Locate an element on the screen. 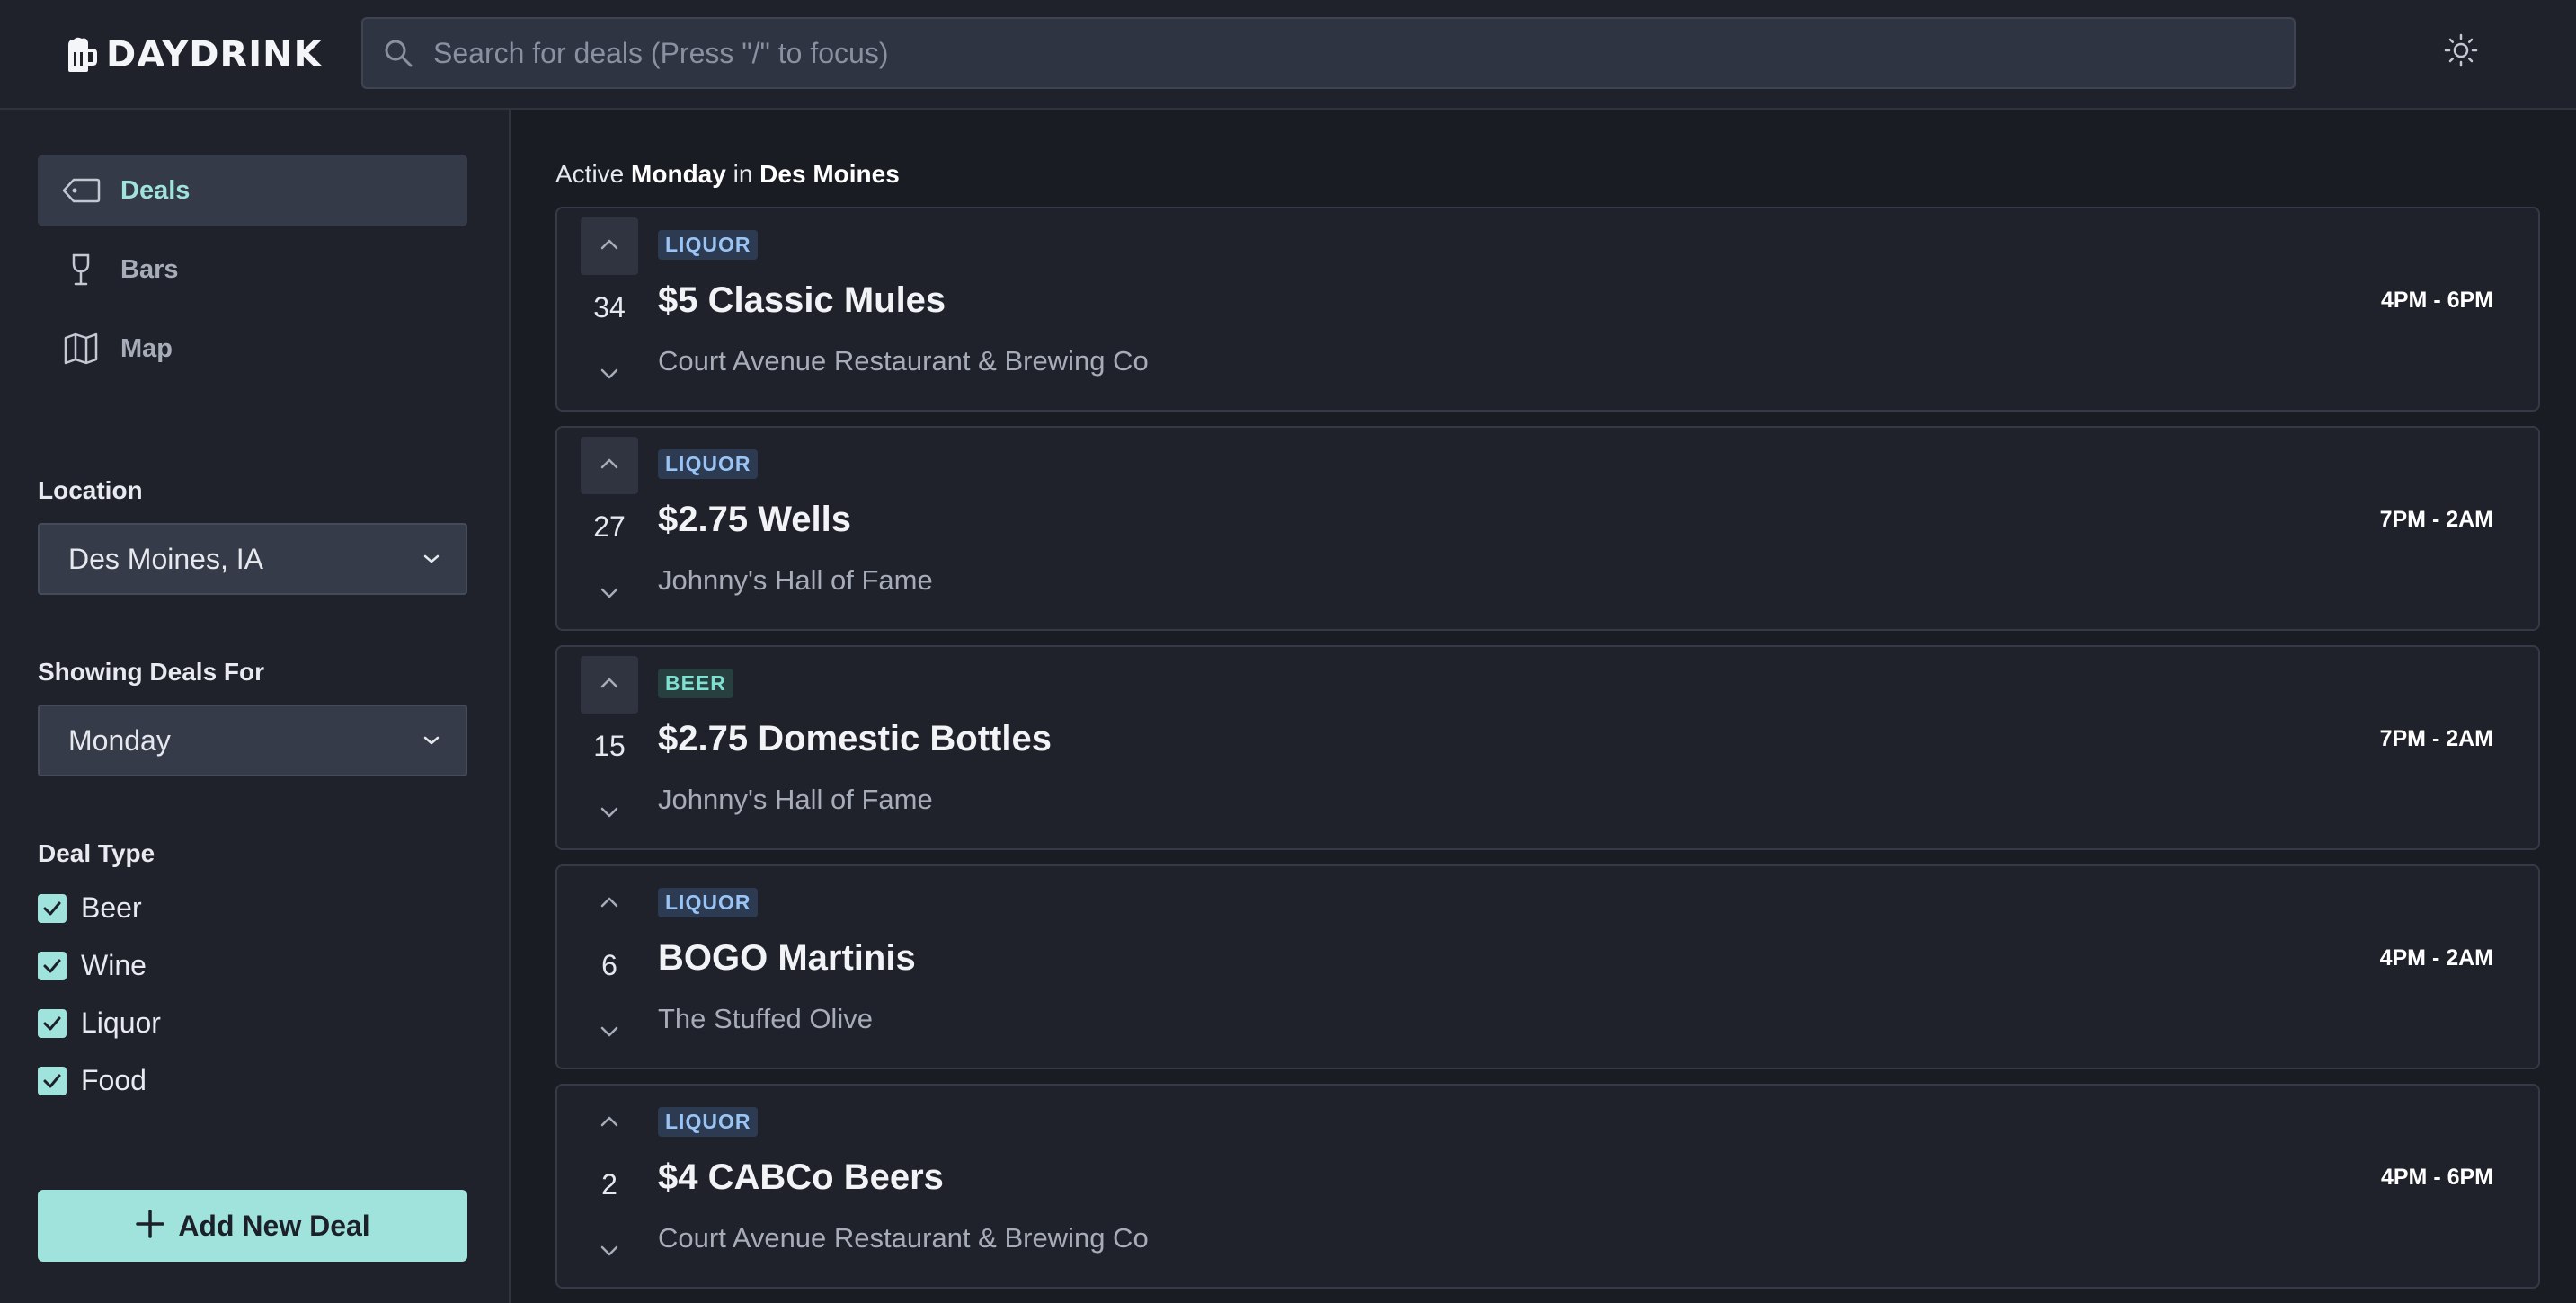 This screenshot has width=2576, height=1303. nav-label: Bars is located at coordinates (149, 269).